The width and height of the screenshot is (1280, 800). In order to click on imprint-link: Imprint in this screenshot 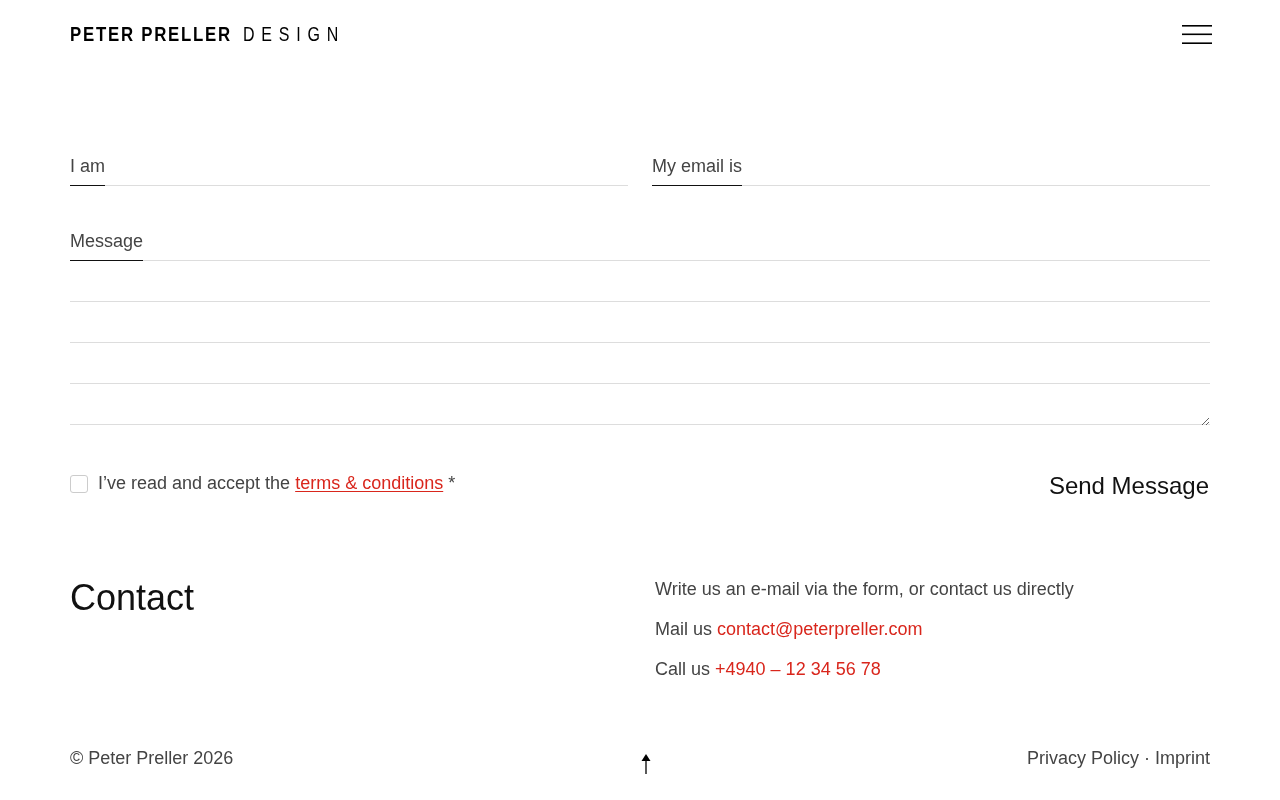, I will do `click(1182, 758)`.